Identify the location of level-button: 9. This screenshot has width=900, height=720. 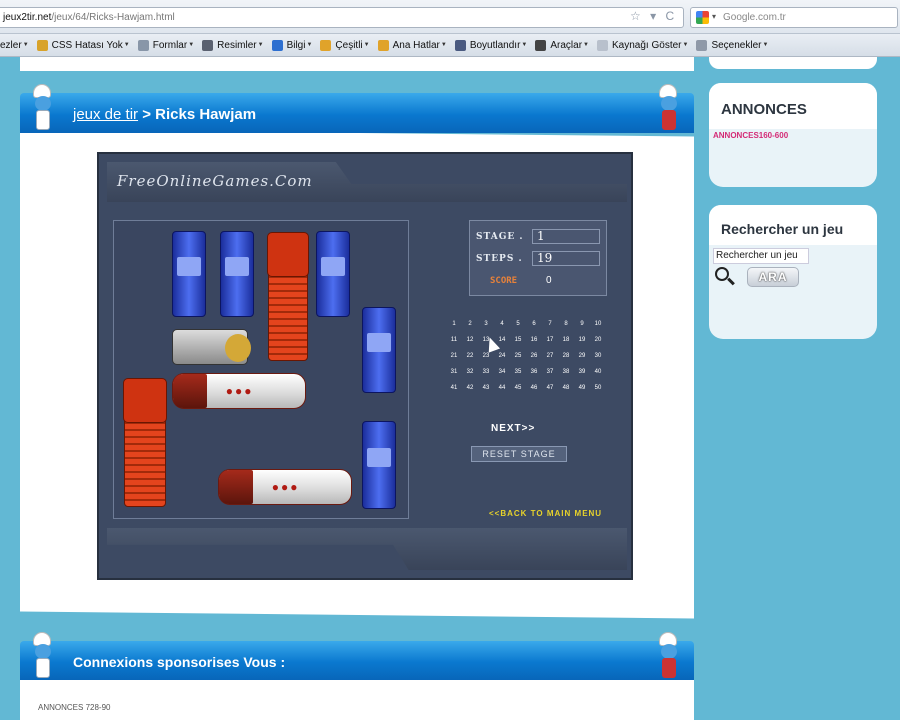
(582, 324).